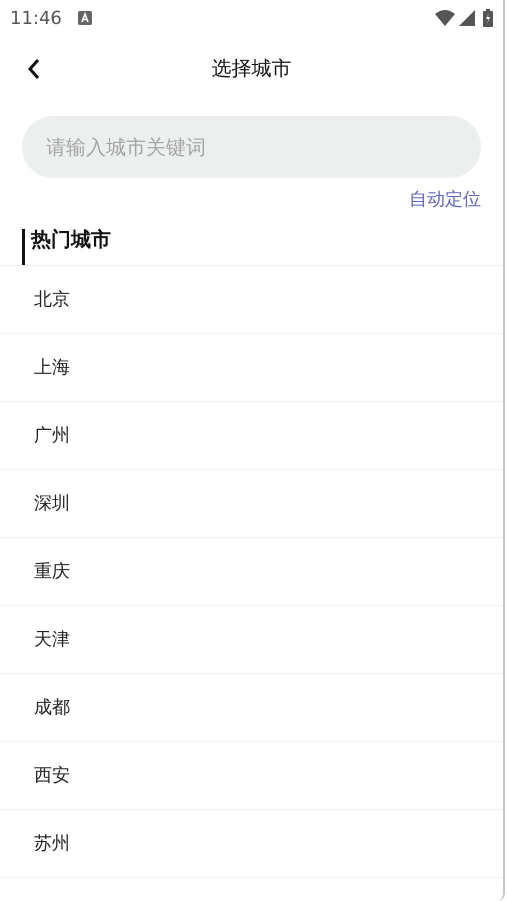  Describe the element at coordinates (488, 18) in the screenshot. I see `battery-icon` at that location.